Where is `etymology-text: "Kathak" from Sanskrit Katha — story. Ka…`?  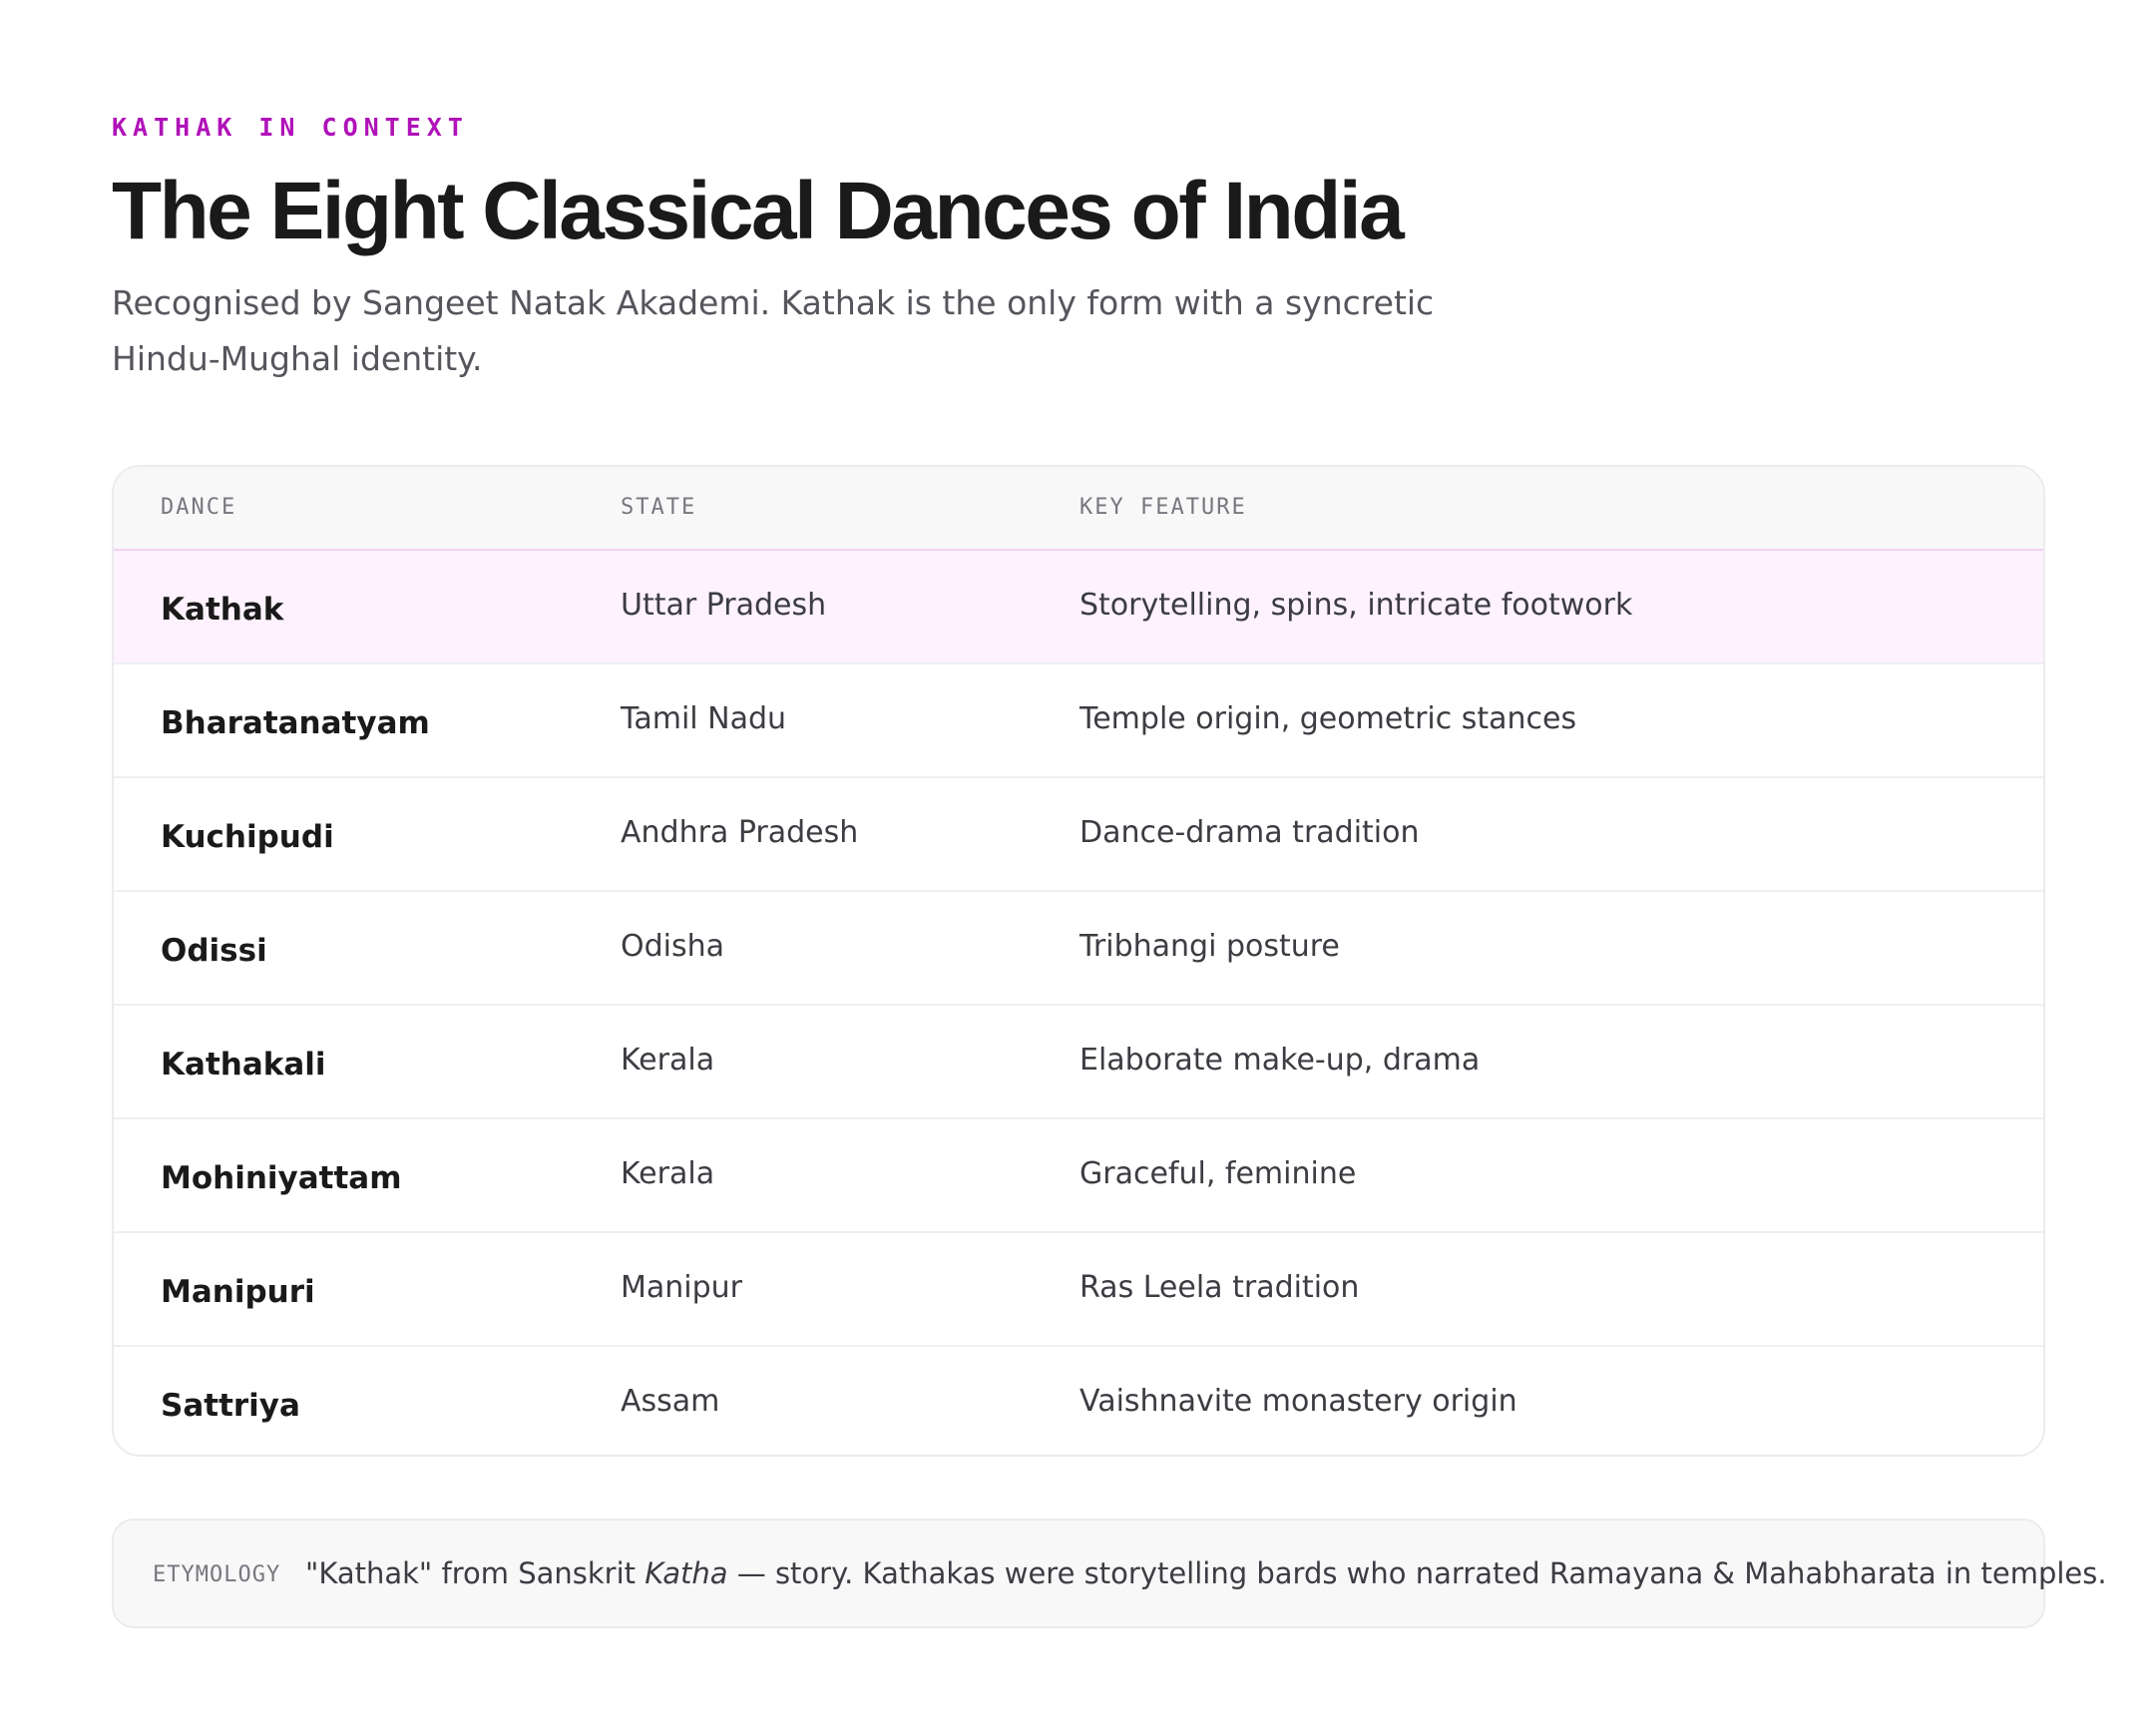 etymology-text: "Kathak" from Sanskrit Katha — story. Ka… is located at coordinates (1206, 1573).